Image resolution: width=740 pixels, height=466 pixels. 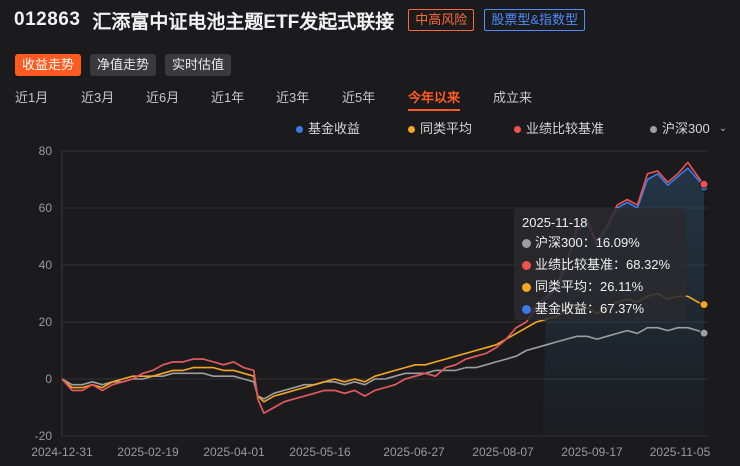 I want to click on tab-nav-trend: 净值走势, so click(x=123, y=65).